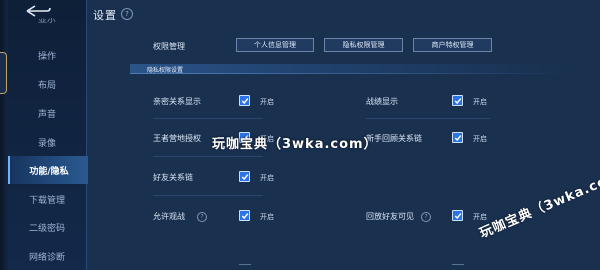  Describe the element at coordinates (177, 101) in the screenshot. I see `setting-intimate-relation-label: 亲密关系显示` at that location.